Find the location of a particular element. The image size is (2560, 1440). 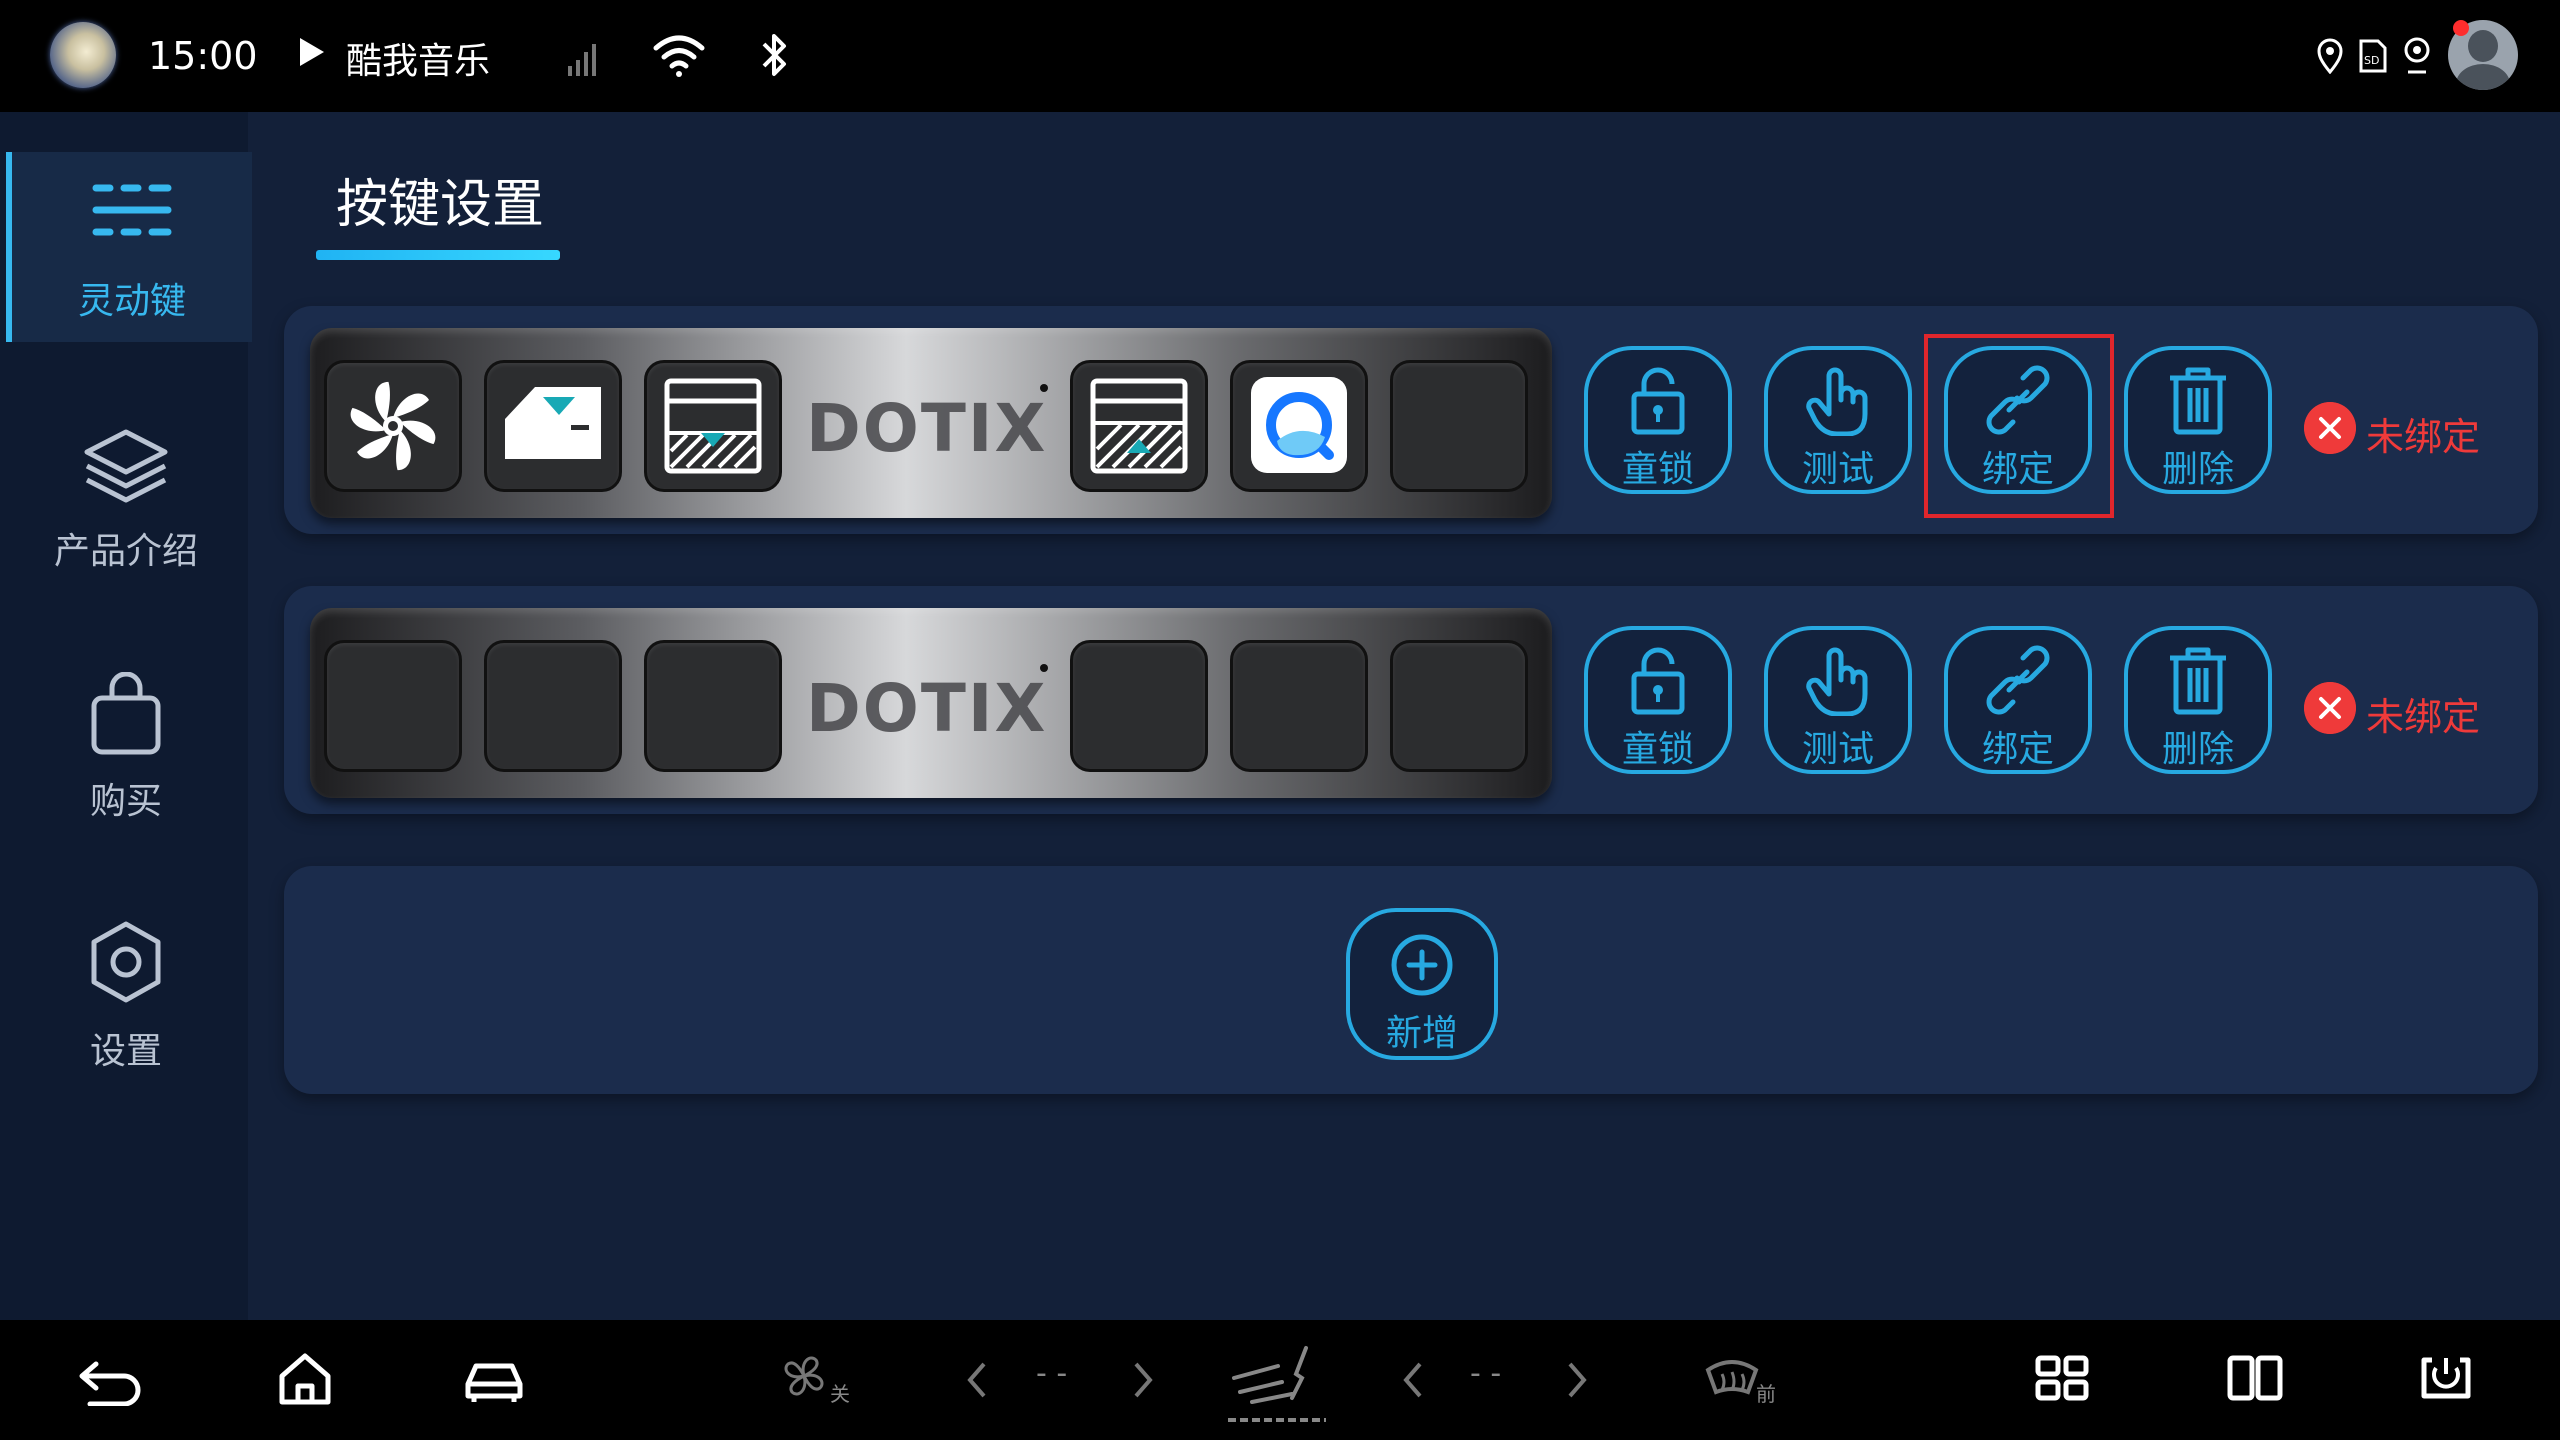

page-title: 按键设置 is located at coordinates (440, 199).